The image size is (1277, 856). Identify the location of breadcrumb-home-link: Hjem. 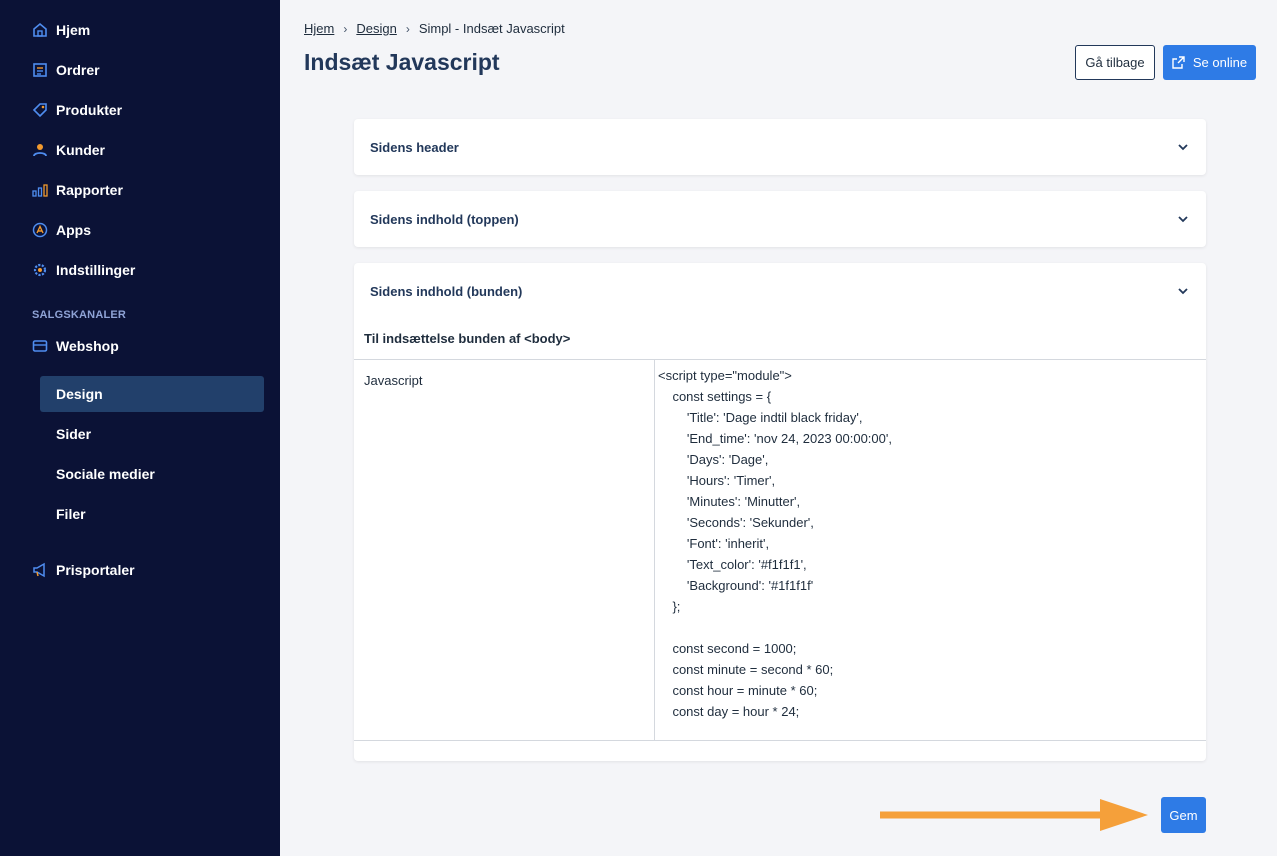
(319, 28).